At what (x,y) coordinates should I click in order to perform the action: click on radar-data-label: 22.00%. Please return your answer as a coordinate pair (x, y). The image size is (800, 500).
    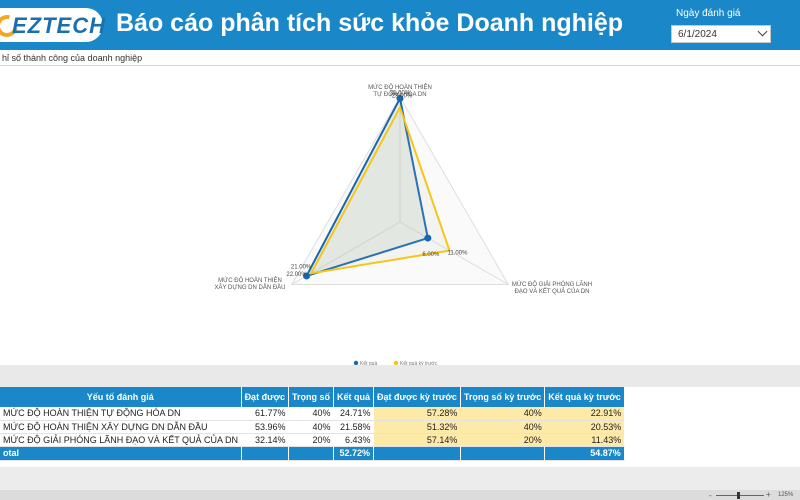
    Looking at the image, I should click on (296, 275).